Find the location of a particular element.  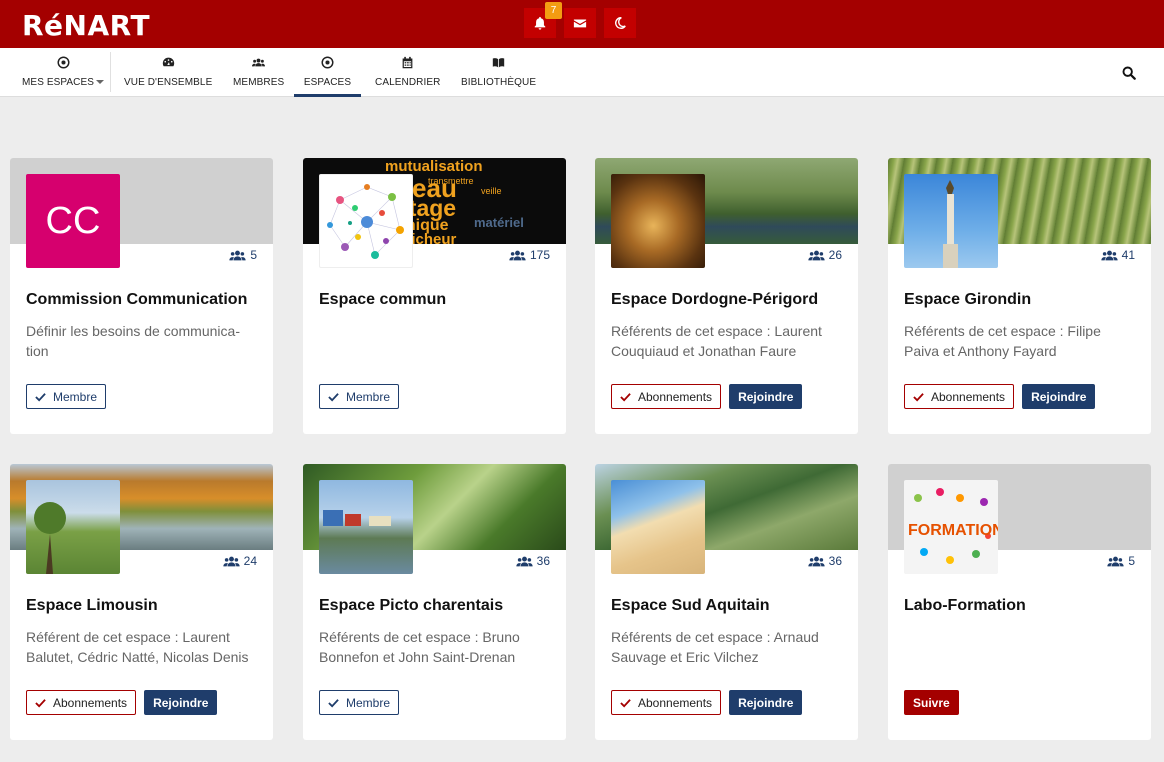

member-count-value: 24 is located at coordinates (250, 561).